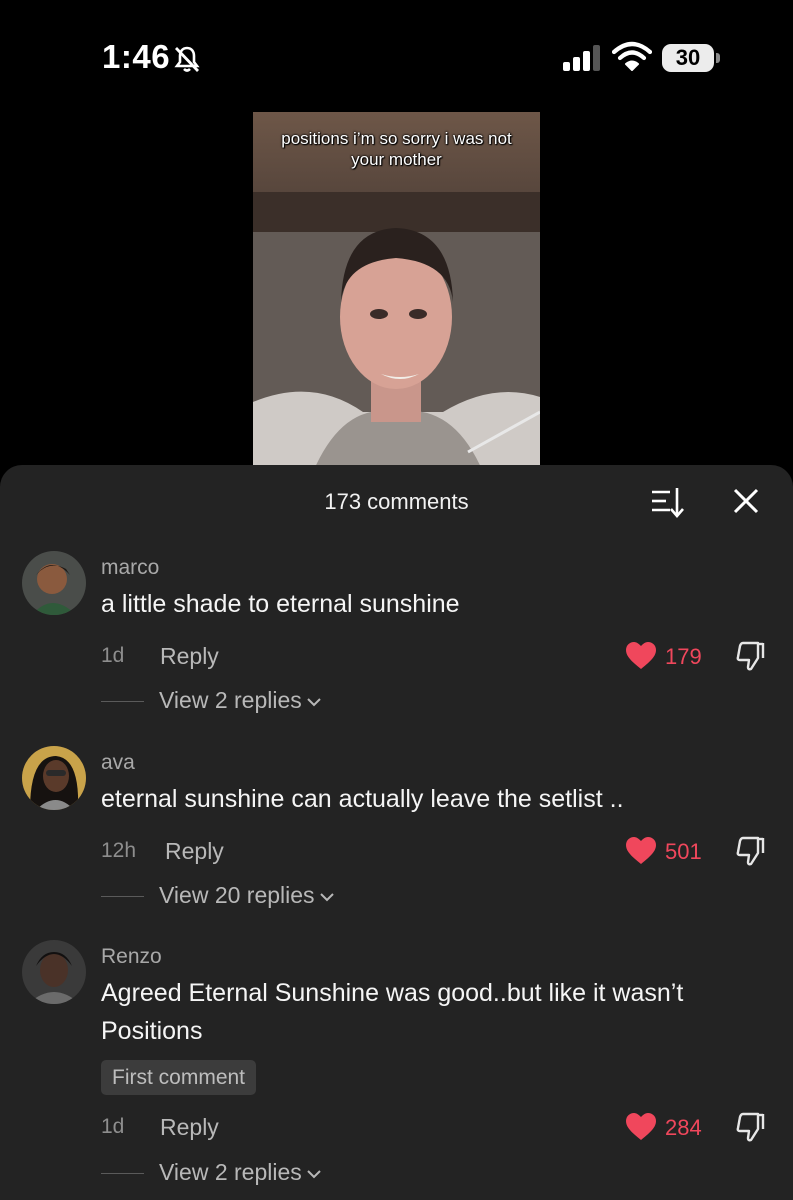 The image size is (793, 1200). Describe the element at coordinates (136, 56) in the screenshot. I see `status-time: 1:46` at that location.